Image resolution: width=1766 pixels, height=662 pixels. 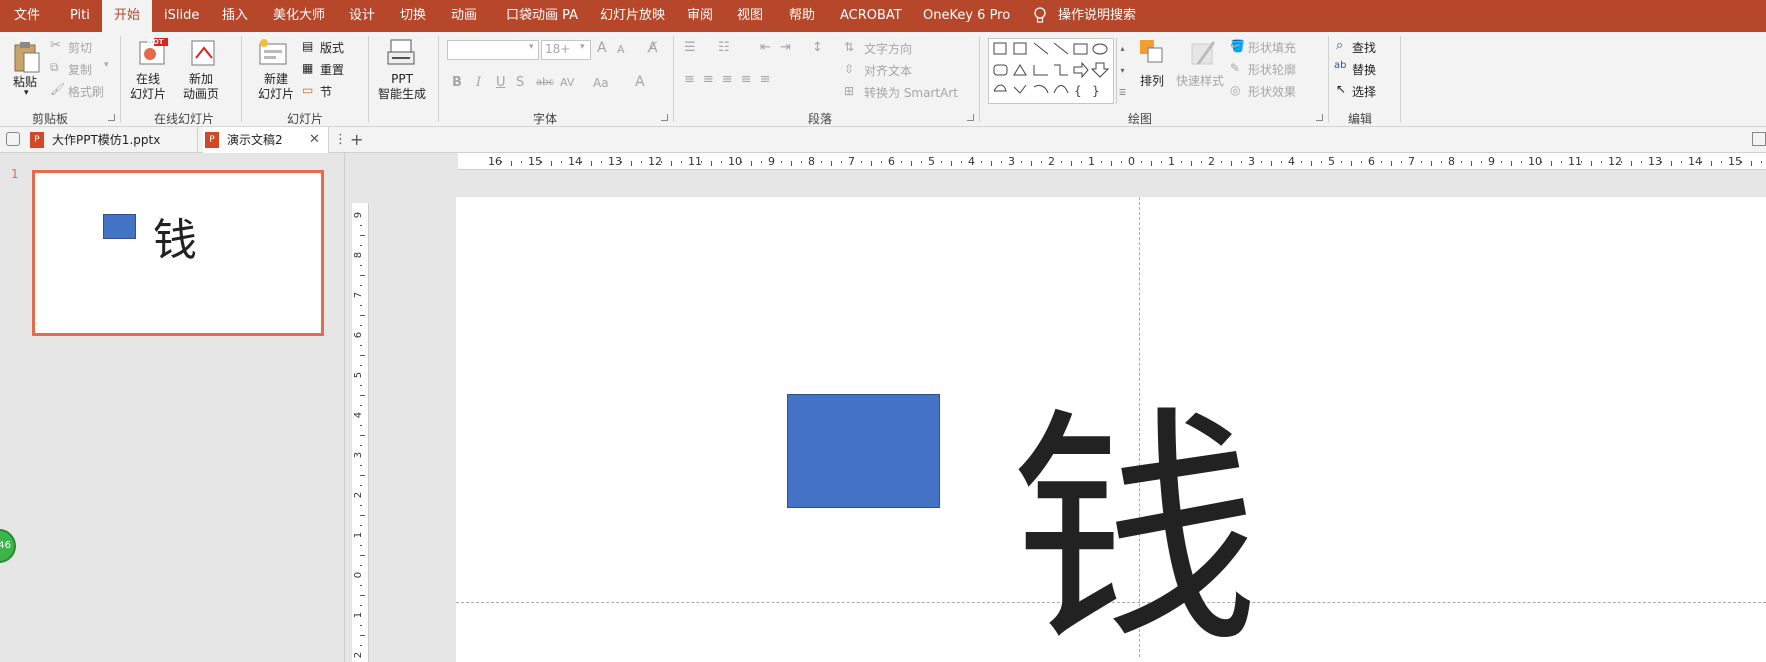 What do you see at coordinates (700, 16) in the screenshot?
I see `menu-review: 审阅` at bounding box center [700, 16].